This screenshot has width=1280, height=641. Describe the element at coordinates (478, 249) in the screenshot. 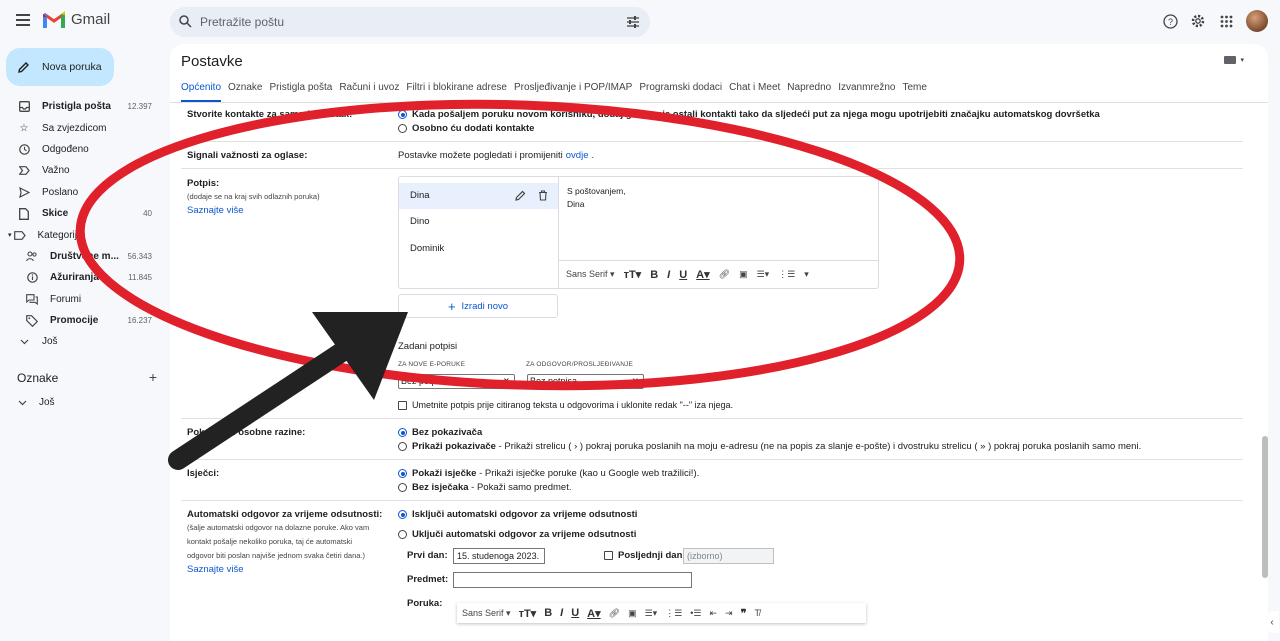

I see `signature-item-dominik: Dominik` at that location.